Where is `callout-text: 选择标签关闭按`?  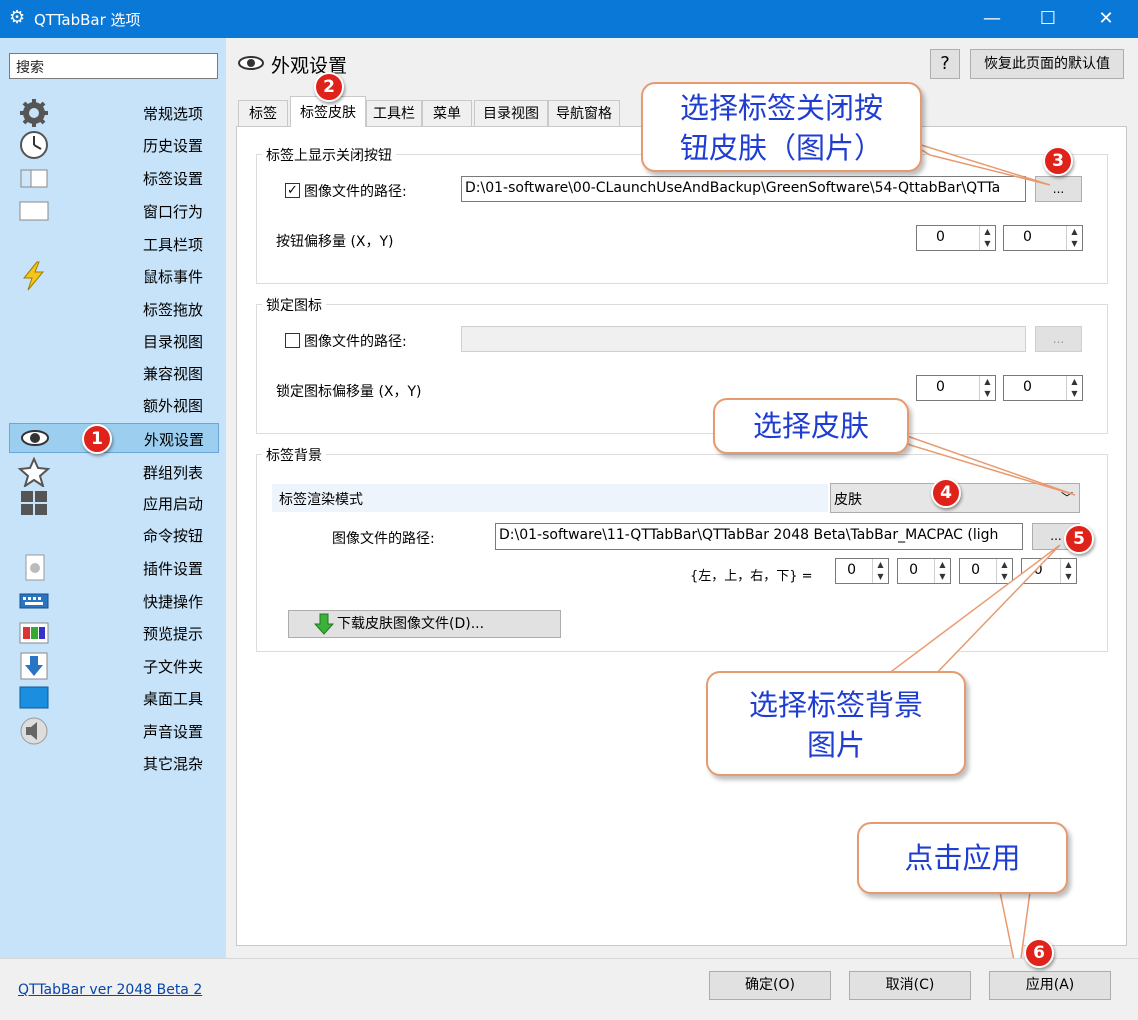
callout-text: 选择标签关闭按 is located at coordinates (781, 108).